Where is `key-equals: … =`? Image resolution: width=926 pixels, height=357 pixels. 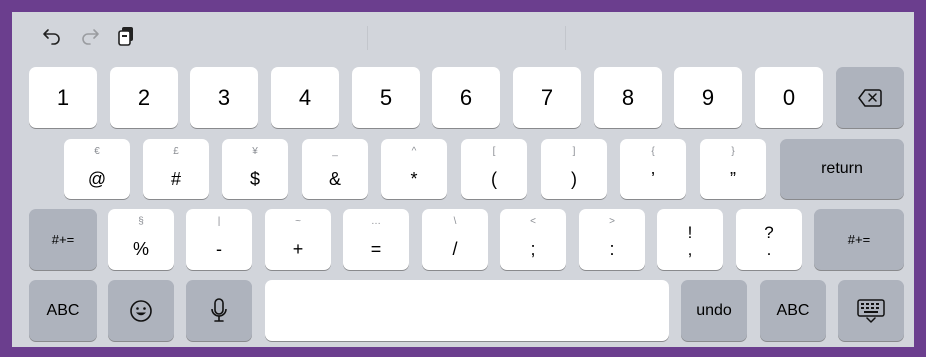 key-equals: … = is located at coordinates (376, 239).